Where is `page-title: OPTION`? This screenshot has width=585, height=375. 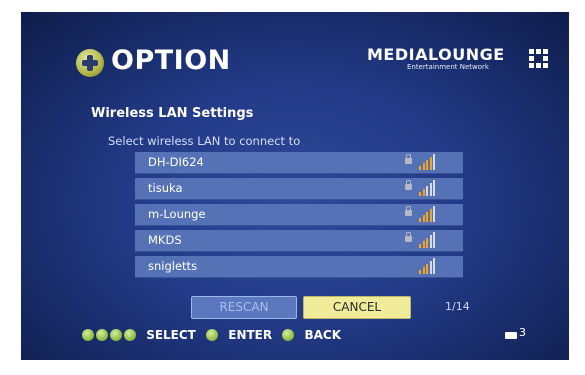 page-title: OPTION is located at coordinates (171, 60).